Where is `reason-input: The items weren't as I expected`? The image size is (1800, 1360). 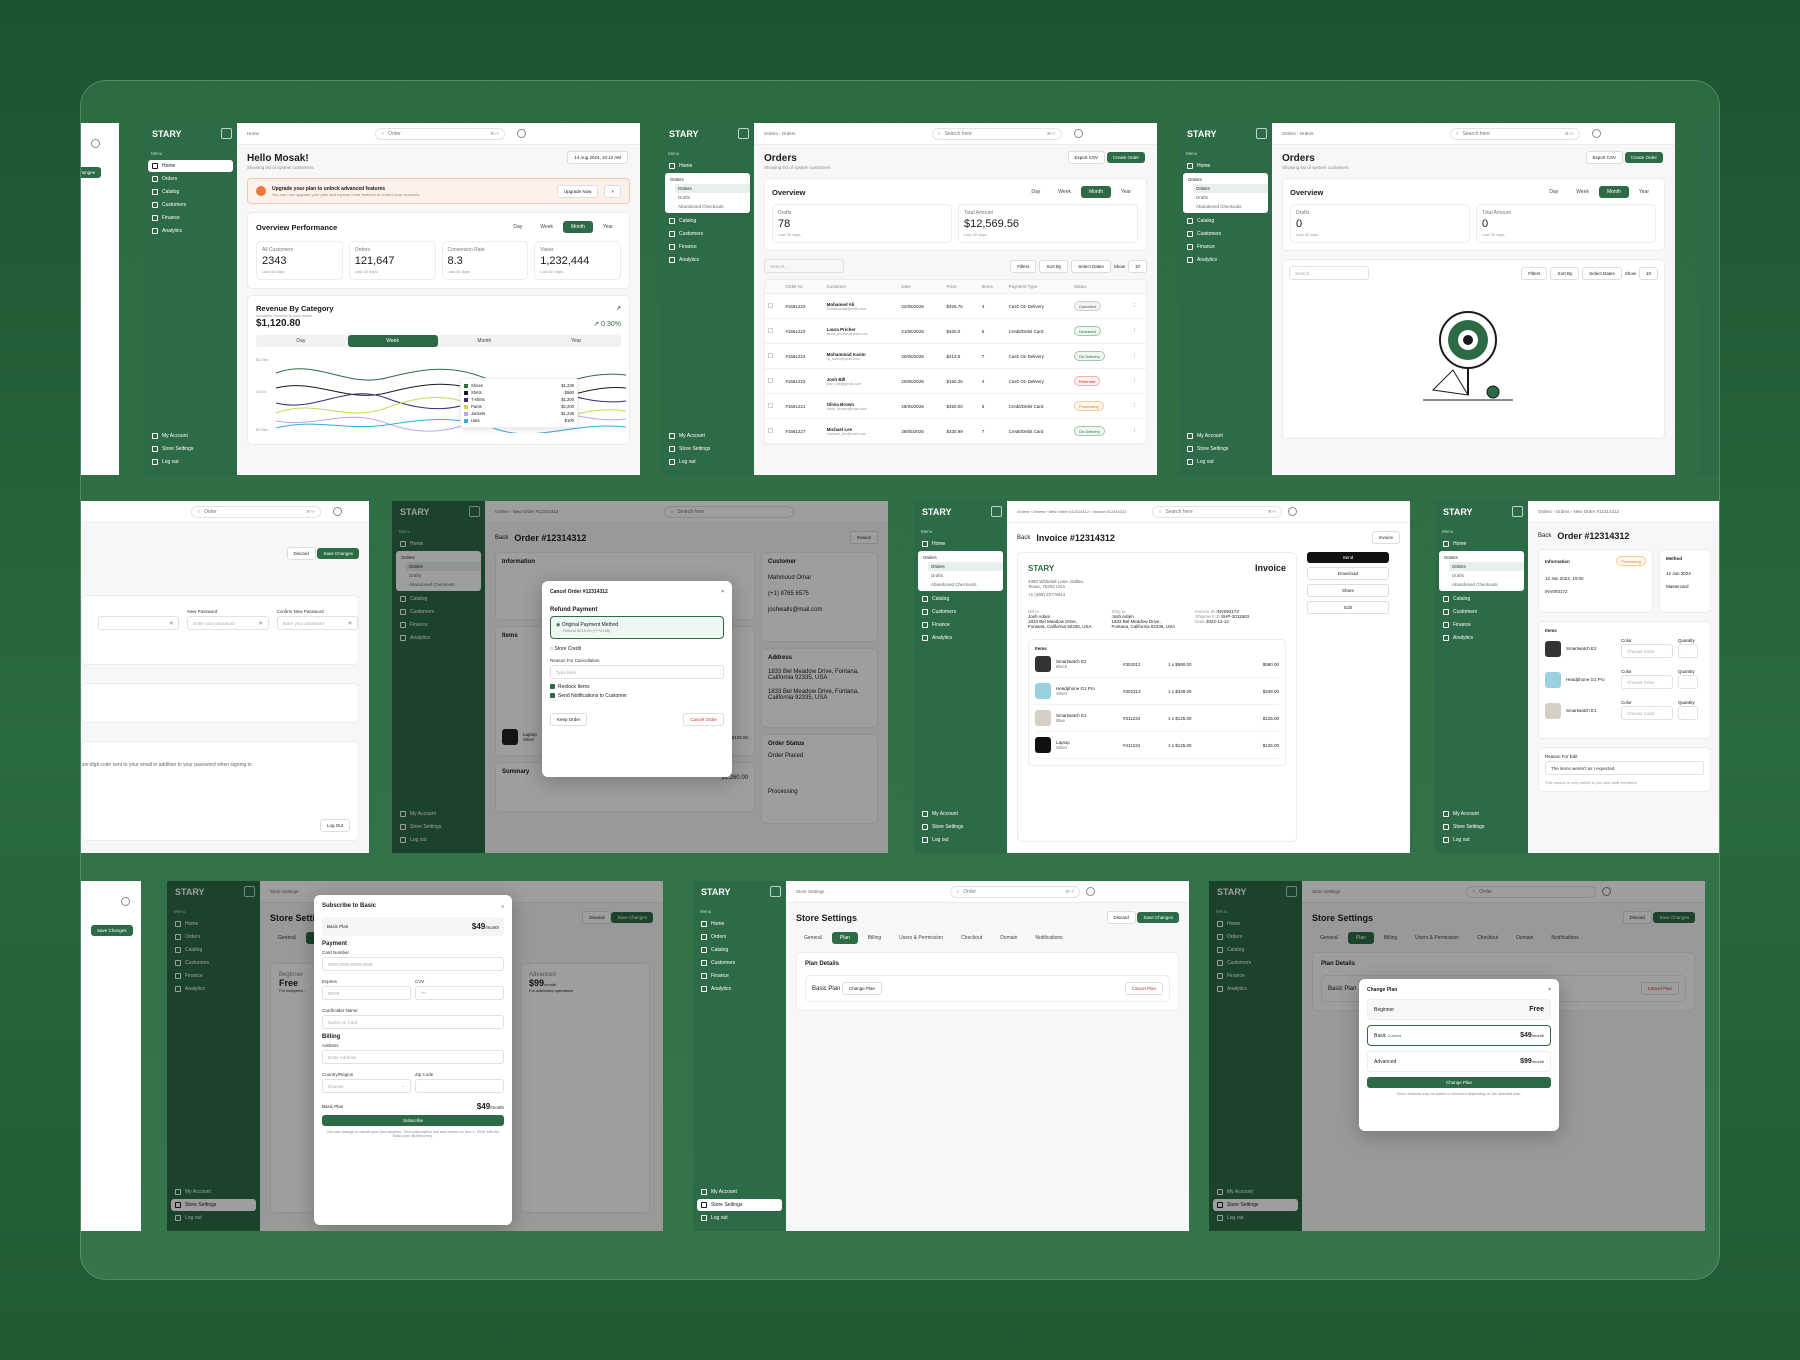 reason-input: The items weren't as I expected is located at coordinates (1624, 768).